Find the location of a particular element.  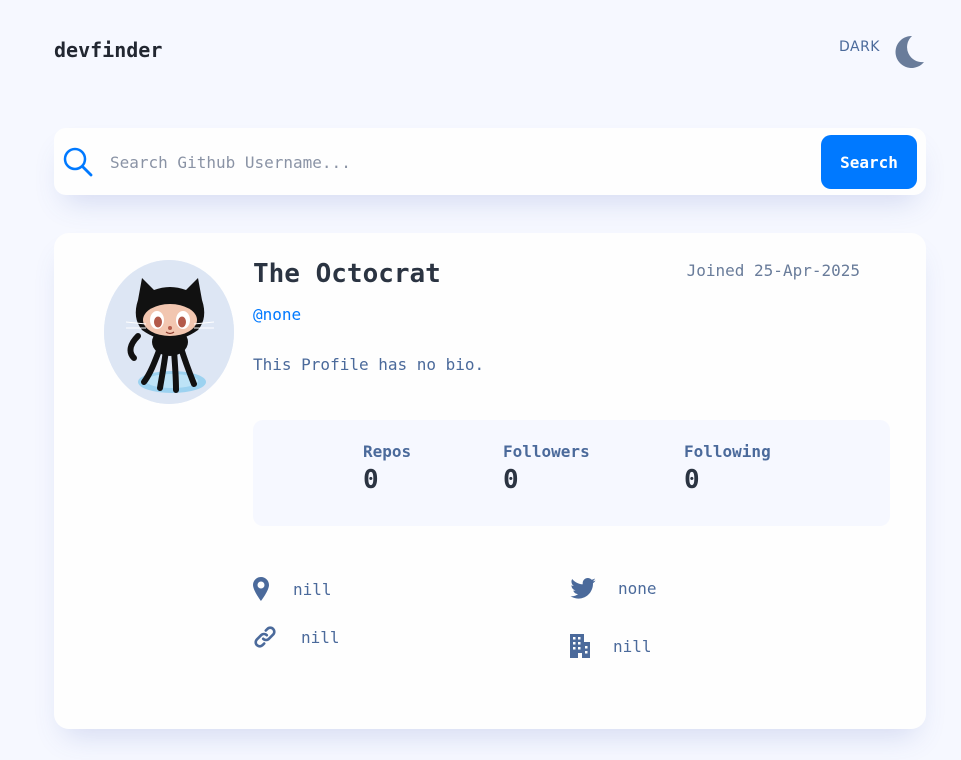

website-item: nill is located at coordinates (296, 637).